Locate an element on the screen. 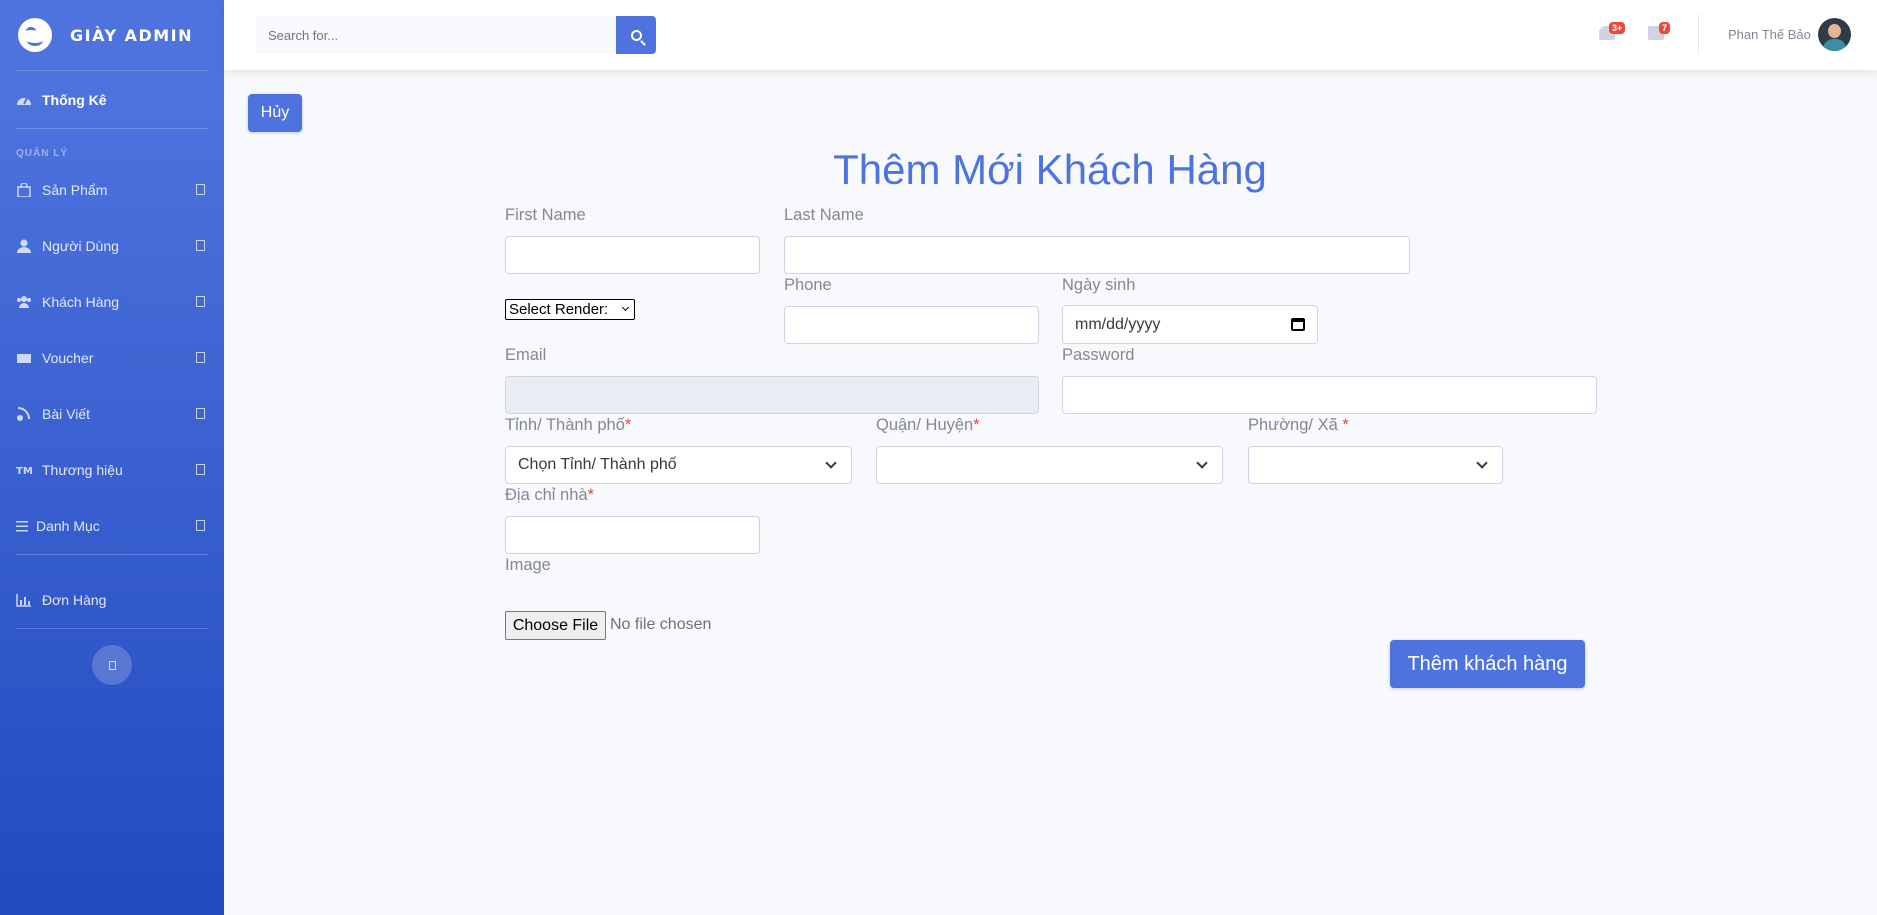 The height and width of the screenshot is (915, 1877). province-label: Tỉnh/ Thành phố* is located at coordinates (568, 425).